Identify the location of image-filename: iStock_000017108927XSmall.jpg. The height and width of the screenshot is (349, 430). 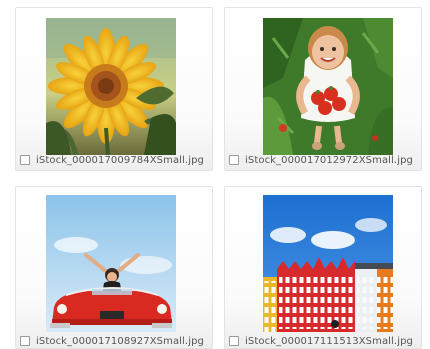
(120, 341).